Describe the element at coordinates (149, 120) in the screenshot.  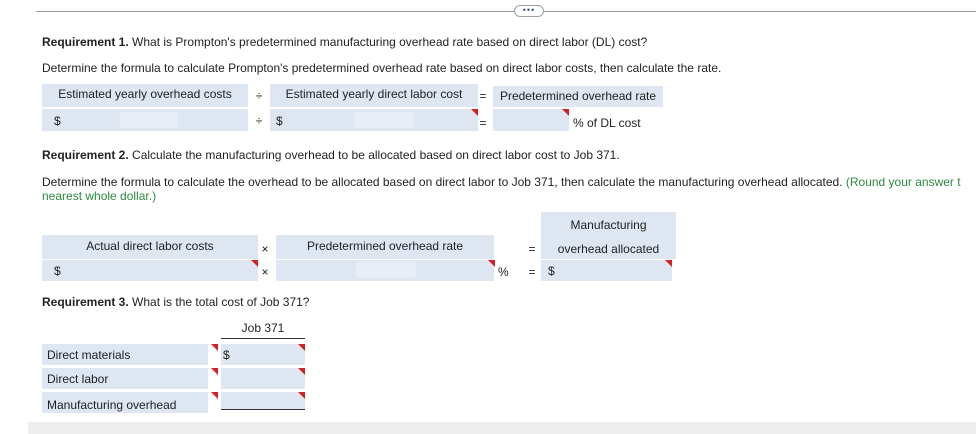
I see `req1-overhead-input` at that location.